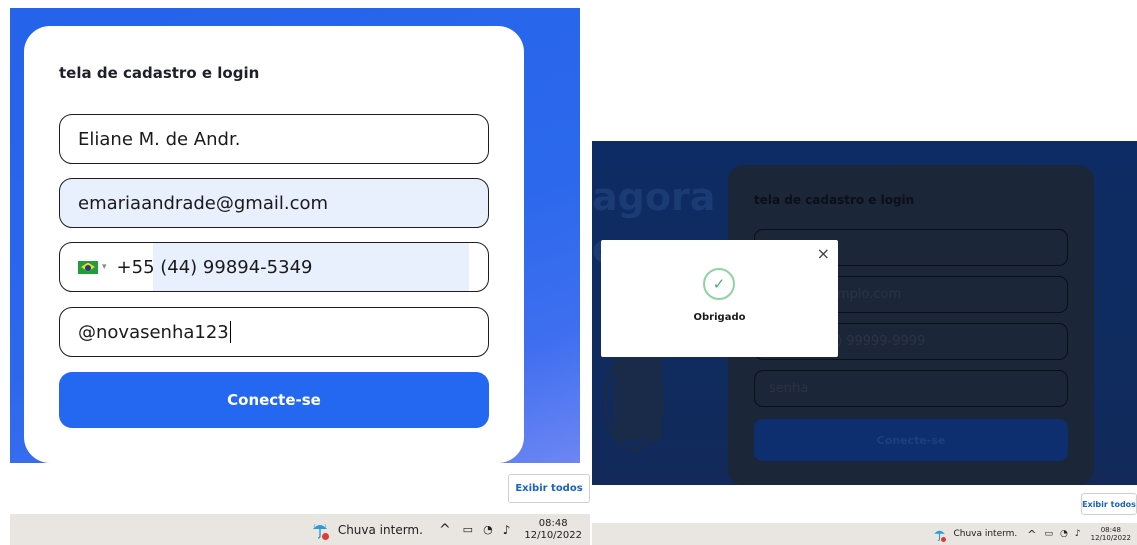  I want to click on phone-placeholder: ) 99999-9999, so click(881, 341).